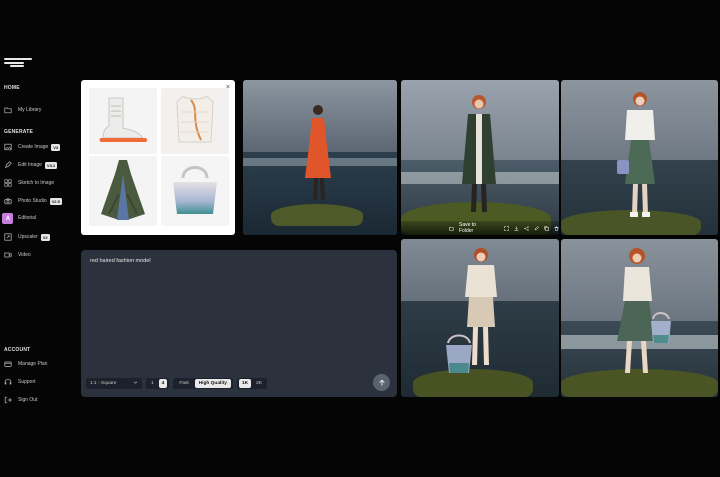  What do you see at coordinates (163, 383) in the screenshot?
I see `count-option-4: 4` at bounding box center [163, 383].